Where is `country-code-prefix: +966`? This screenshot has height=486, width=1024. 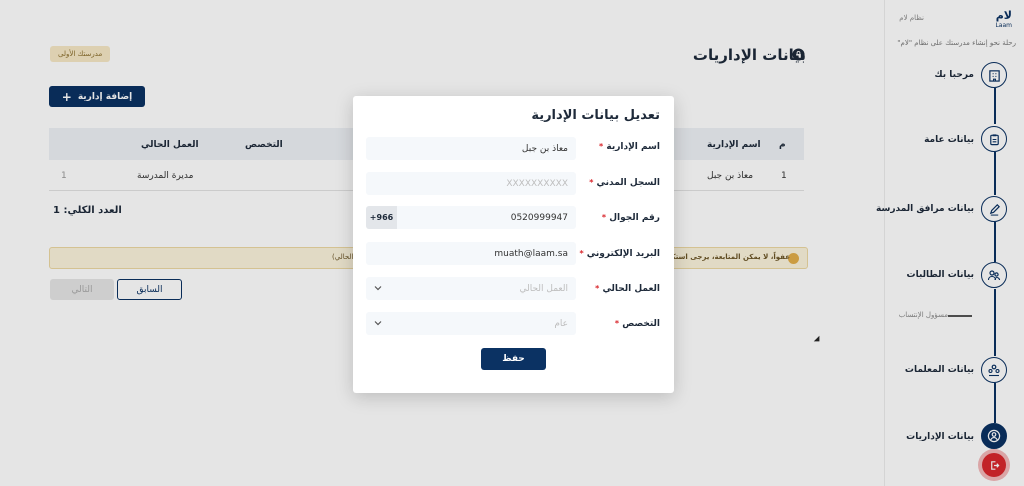 country-code-prefix: +966 is located at coordinates (381, 217).